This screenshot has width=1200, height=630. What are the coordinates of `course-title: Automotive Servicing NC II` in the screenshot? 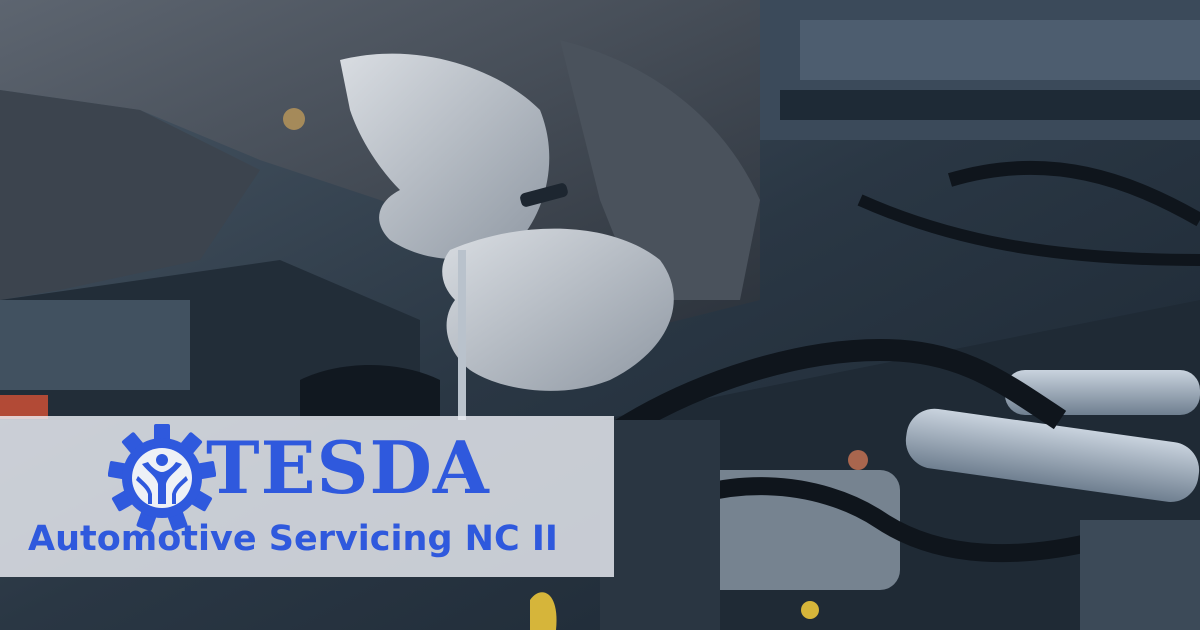 It's located at (293, 539).